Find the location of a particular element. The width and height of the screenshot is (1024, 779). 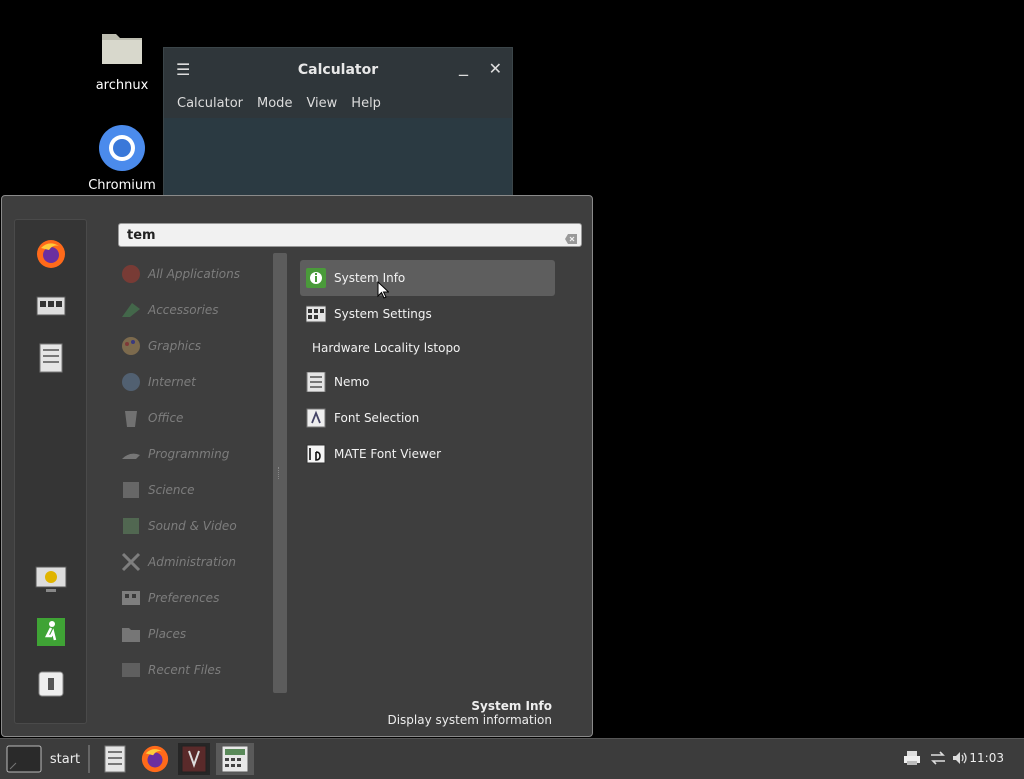

pane-separator is located at coordinates (280, 473).